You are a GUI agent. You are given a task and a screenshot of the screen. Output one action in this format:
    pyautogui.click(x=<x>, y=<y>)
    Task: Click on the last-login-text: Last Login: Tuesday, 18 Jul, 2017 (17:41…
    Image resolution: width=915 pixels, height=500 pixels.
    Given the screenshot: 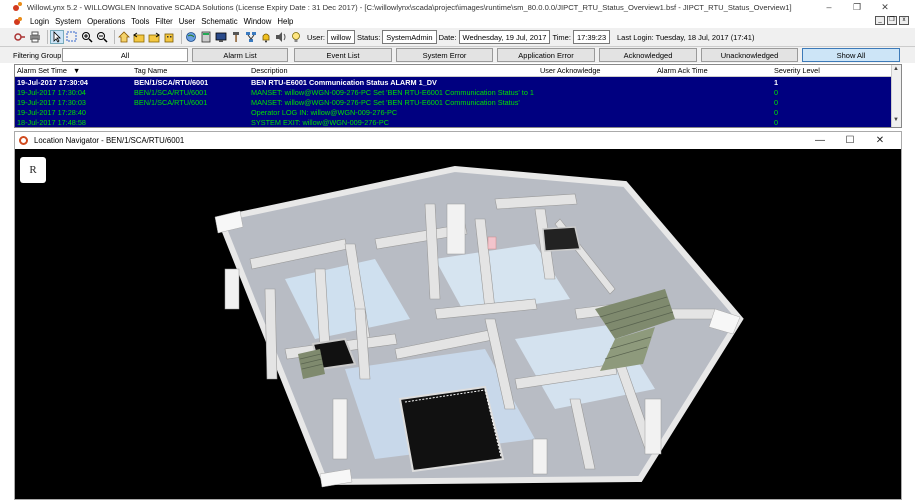 What is the action you would take?
    pyautogui.click(x=686, y=37)
    